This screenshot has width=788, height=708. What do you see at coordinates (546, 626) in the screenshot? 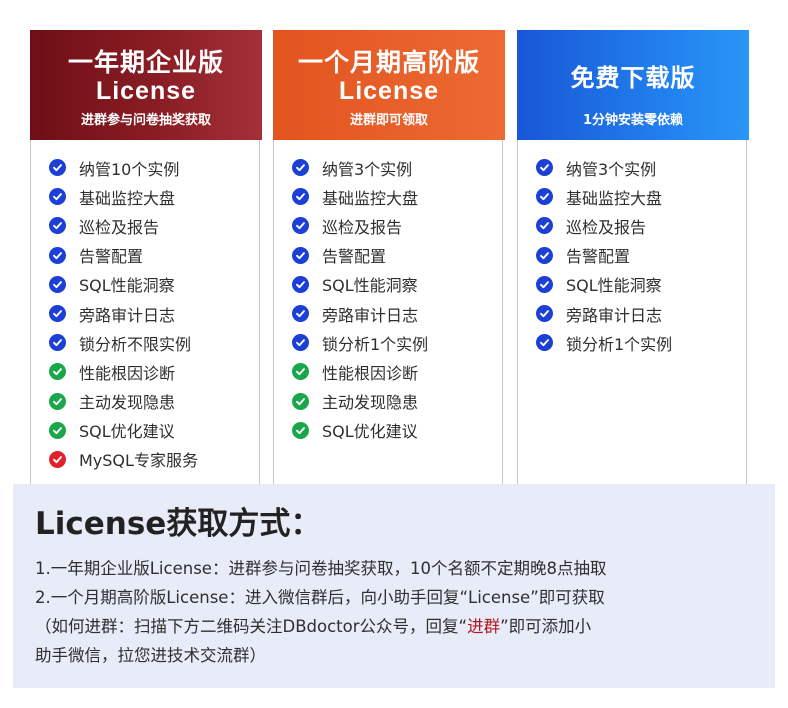
I see `info-line3-after: ”即可添加小` at bounding box center [546, 626].